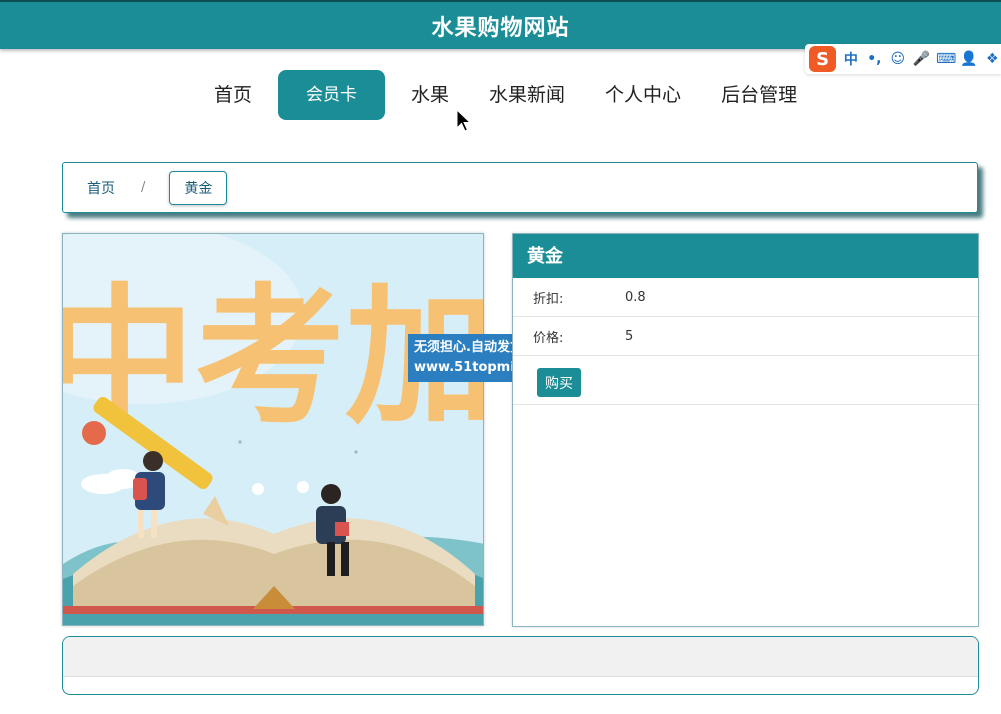 The height and width of the screenshot is (714, 1001). Describe the element at coordinates (850, 59) in the screenshot. I see `ime-chinese-mode: 中` at that location.